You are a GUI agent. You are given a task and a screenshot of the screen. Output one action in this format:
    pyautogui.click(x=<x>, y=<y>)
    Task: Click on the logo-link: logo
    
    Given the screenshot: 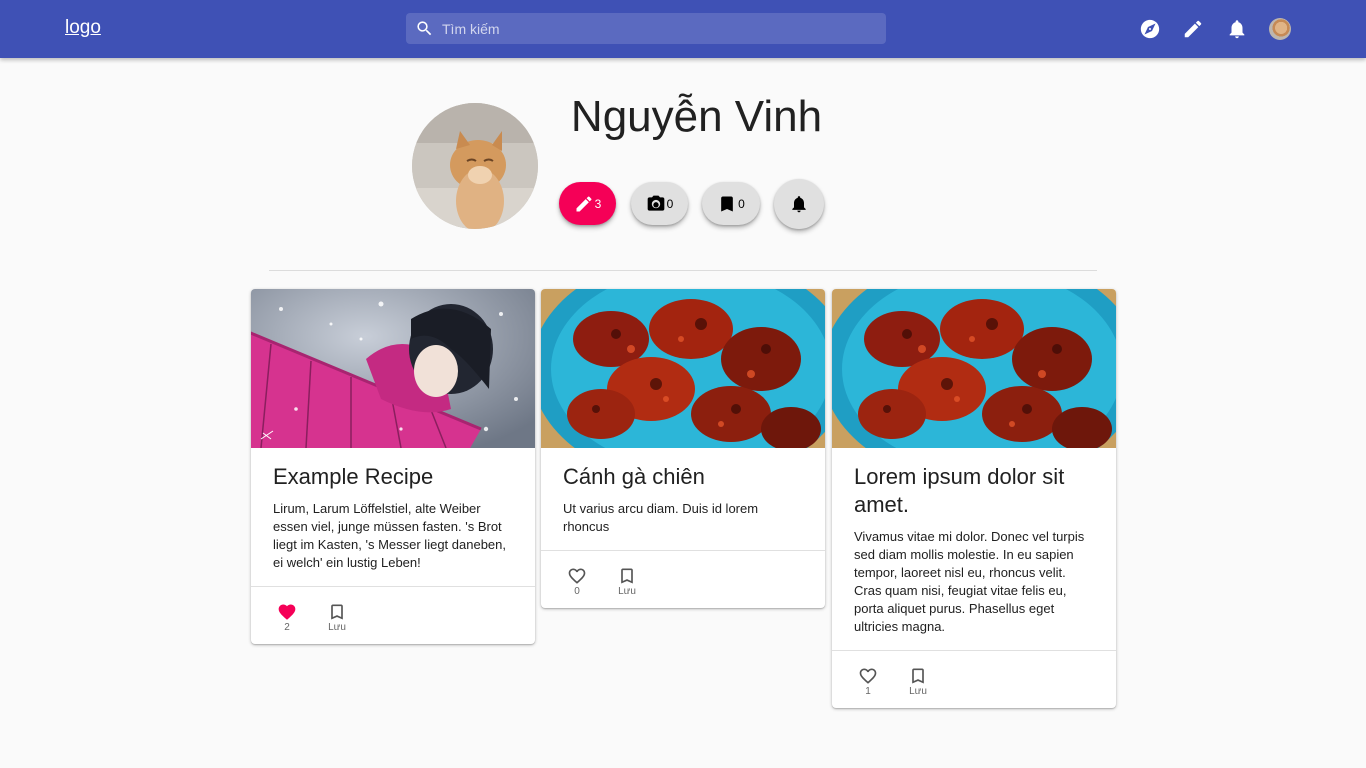 What is the action you would take?
    pyautogui.click(x=83, y=28)
    